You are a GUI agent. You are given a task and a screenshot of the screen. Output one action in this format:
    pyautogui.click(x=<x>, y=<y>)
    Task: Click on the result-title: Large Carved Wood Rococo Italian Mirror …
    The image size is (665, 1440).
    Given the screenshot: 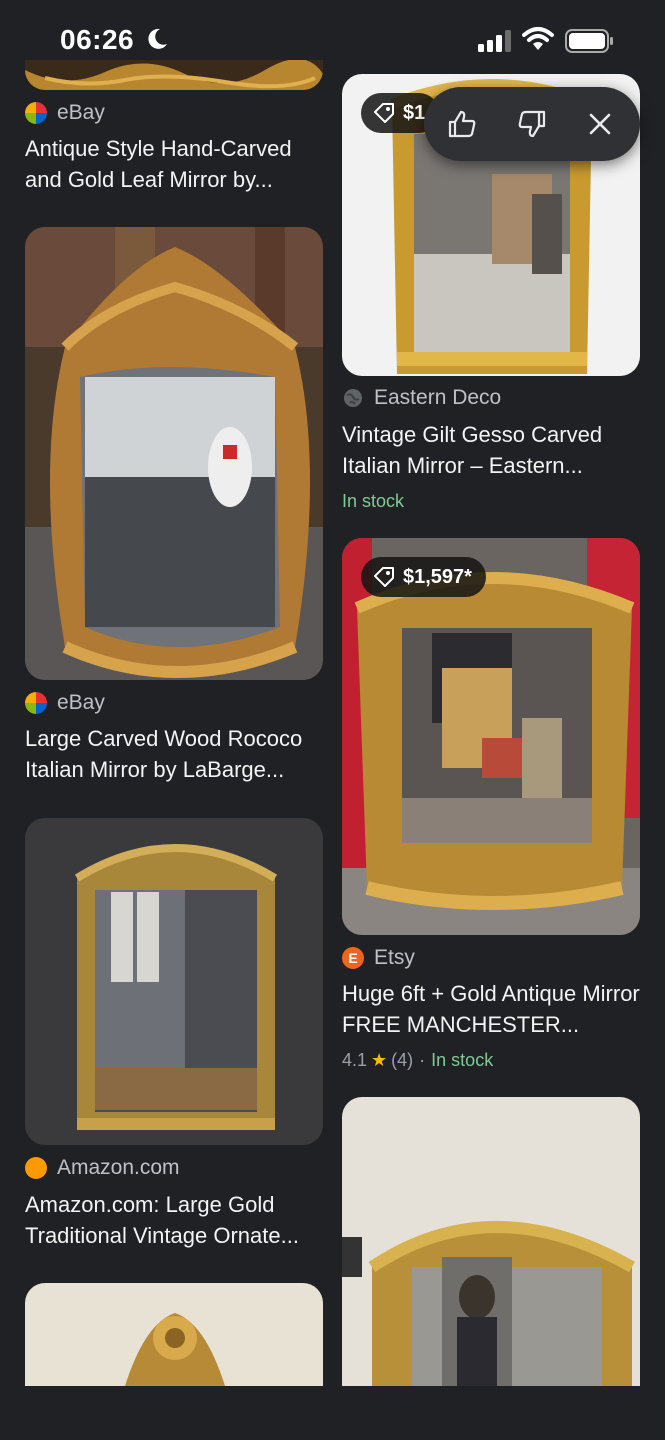 What is the action you would take?
    pyautogui.click(x=175, y=754)
    